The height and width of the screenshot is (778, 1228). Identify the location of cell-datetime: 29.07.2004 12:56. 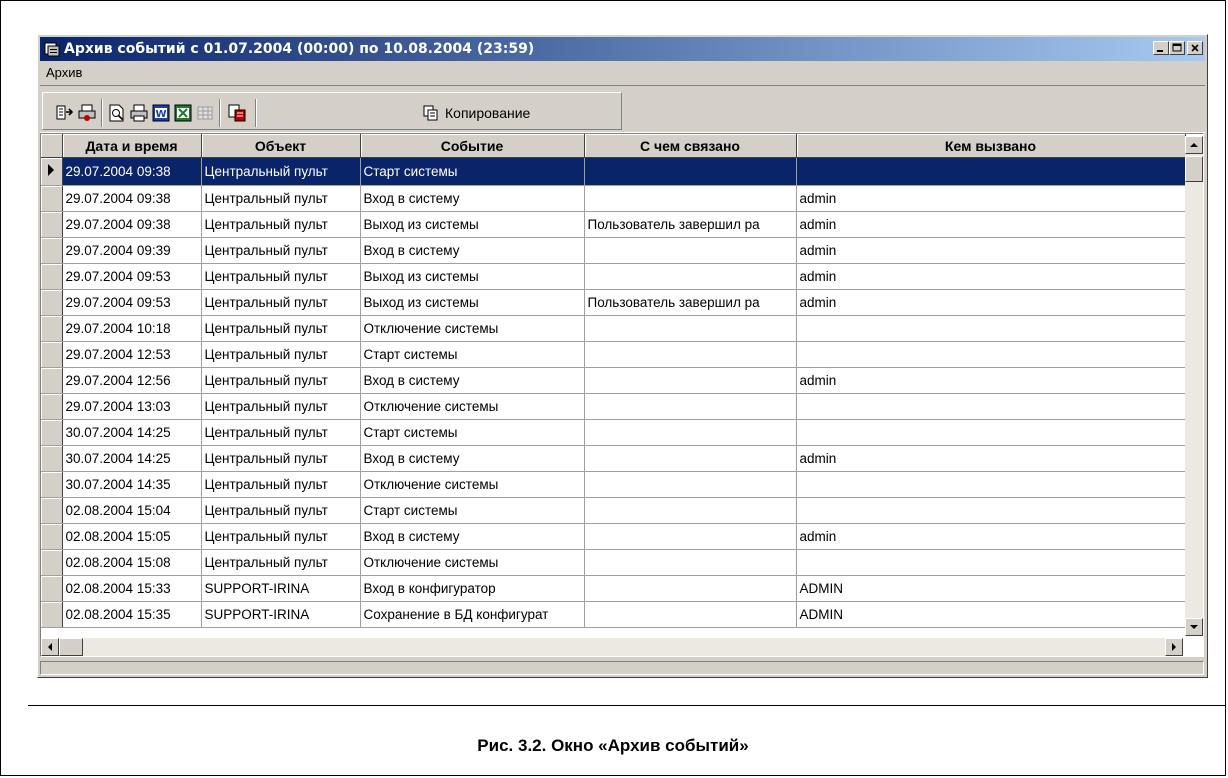
(132, 380).